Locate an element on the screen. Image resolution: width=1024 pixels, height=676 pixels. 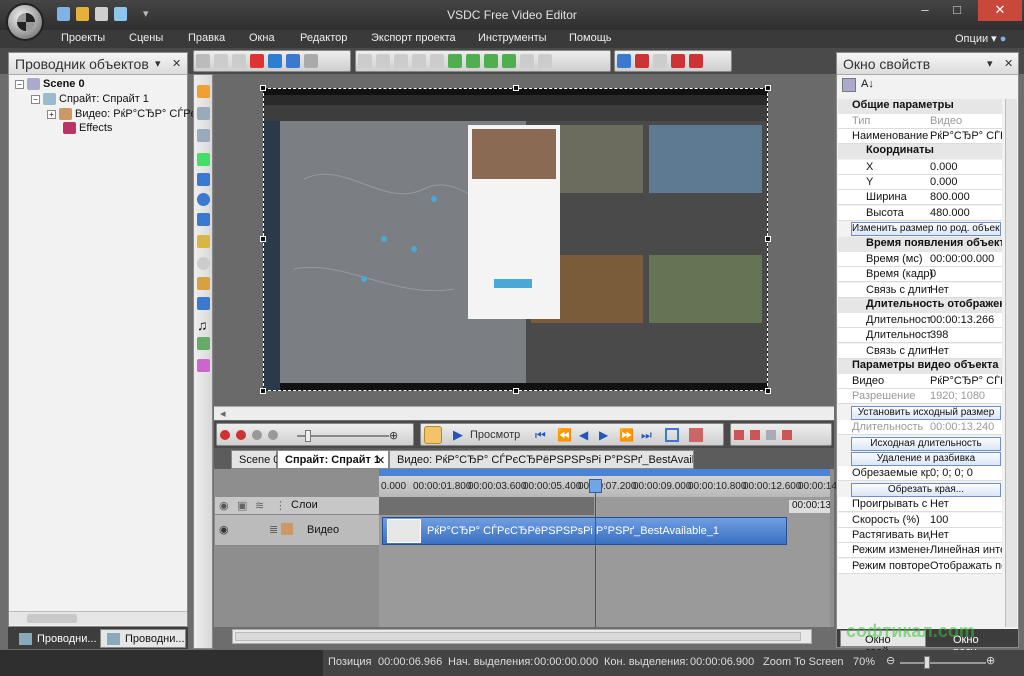
line-icon is located at coordinates (203, 159).